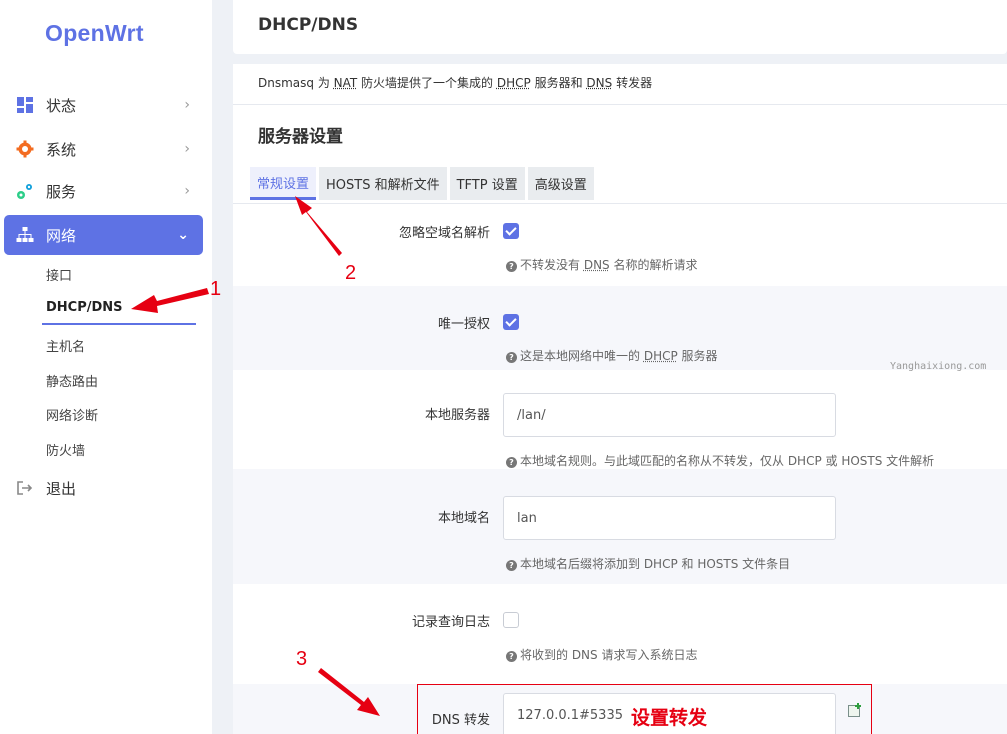 The height and width of the screenshot is (734, 1007). Describe the element at coordinates (487, 183) in the screenshot. I see `tab-tftp: TFTP 设置` at that location.